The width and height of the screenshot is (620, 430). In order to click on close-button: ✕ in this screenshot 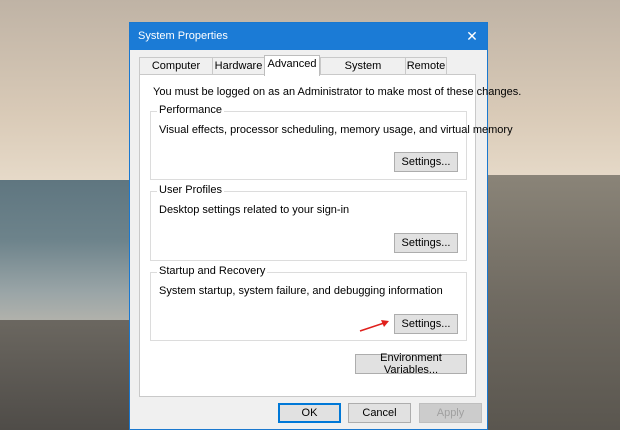, I will do `click(472, 36)`.